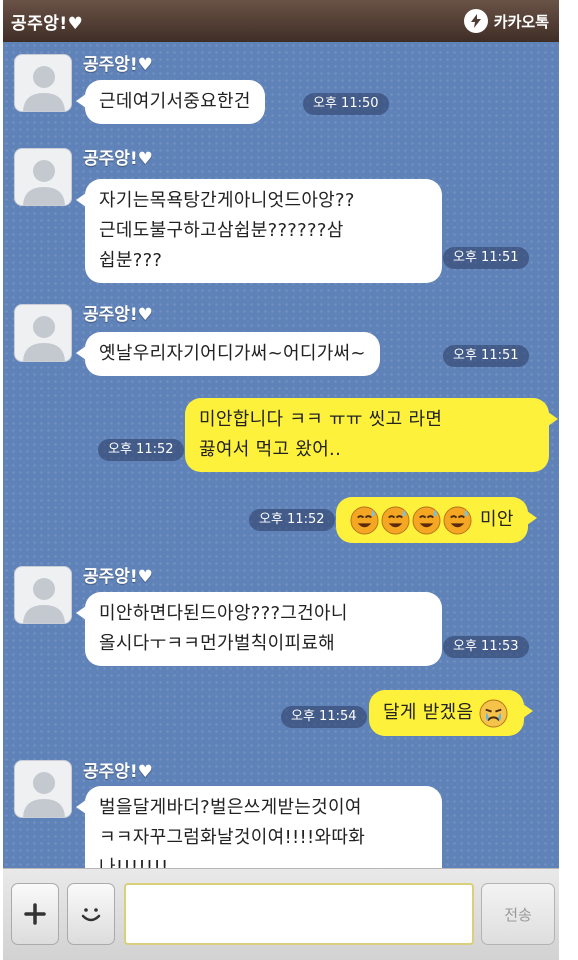 Image resolution: width=578 pixels, height=960 pixels. I want to click on message-text: 미안, so click(497, 519).